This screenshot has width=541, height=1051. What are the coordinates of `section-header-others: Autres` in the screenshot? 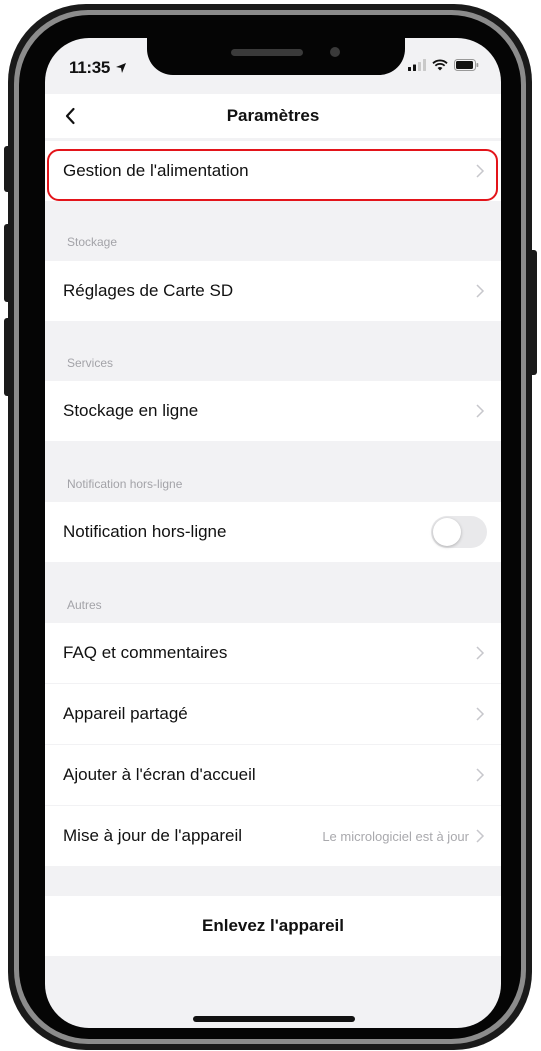 It's located at (84, 605).